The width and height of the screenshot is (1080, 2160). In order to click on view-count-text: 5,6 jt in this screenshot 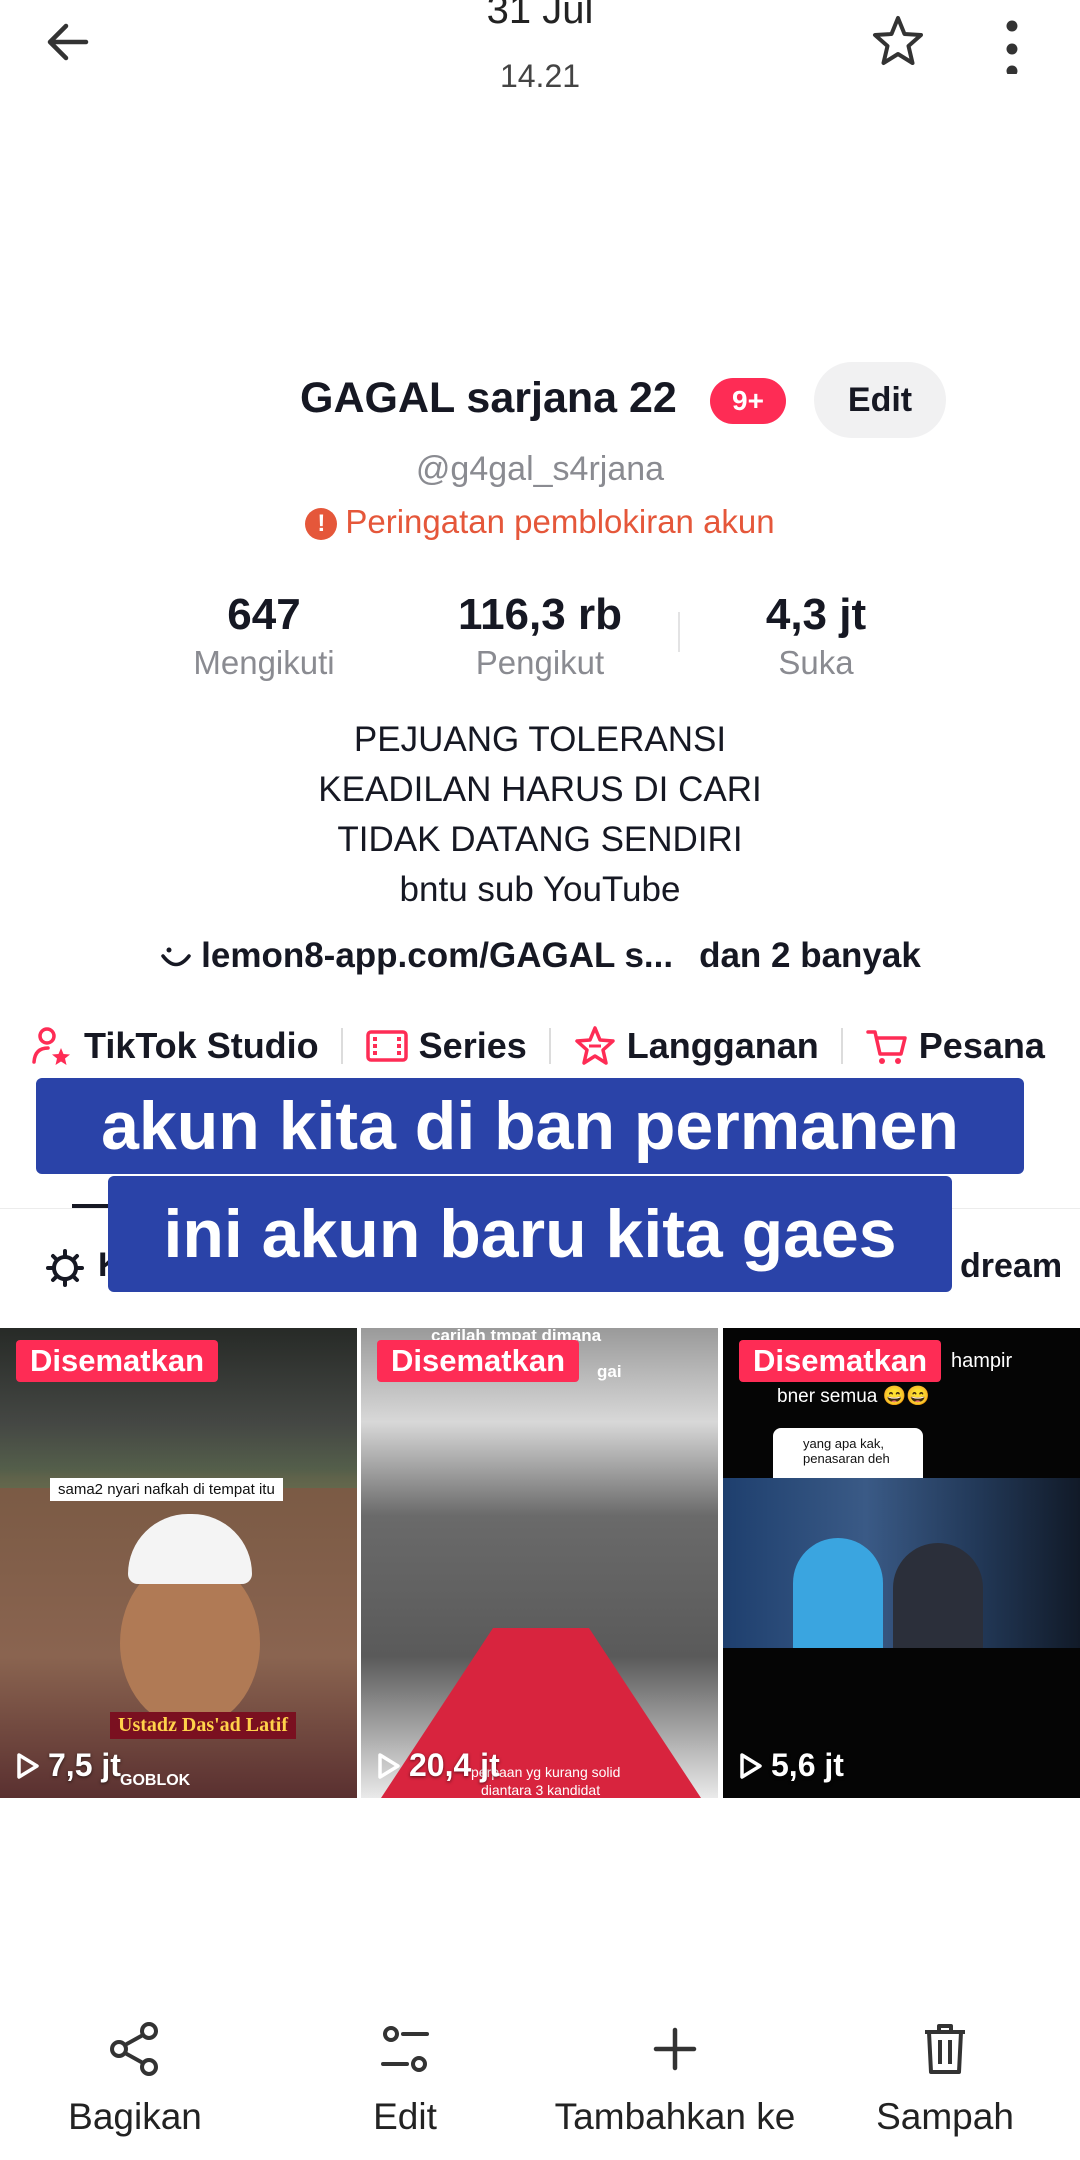, I will do `click(807, 1765)`.